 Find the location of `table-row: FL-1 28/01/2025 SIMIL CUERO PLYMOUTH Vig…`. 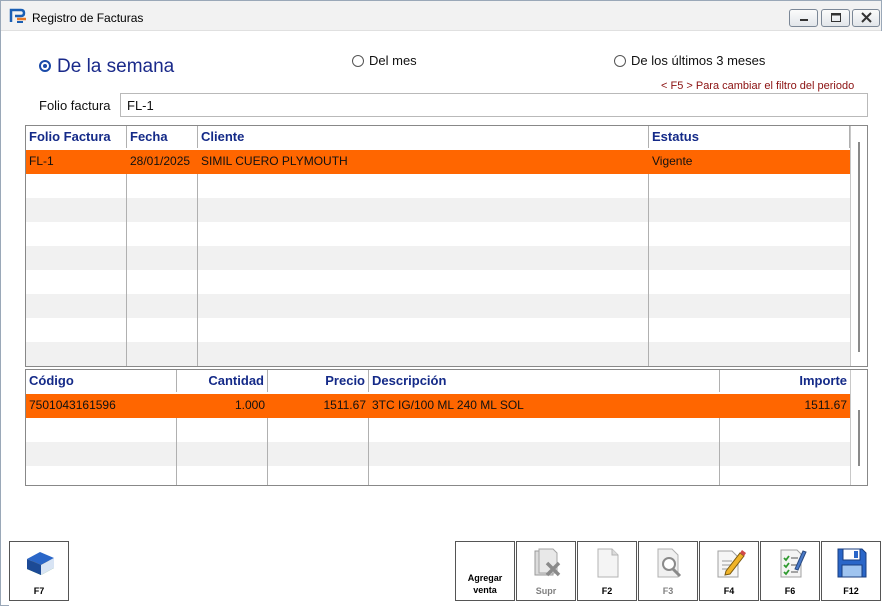

table-row: FL-1 28/01/2025 SIMIL CUERO PLYMOUTH Vig… is located at coordinates (438, 162).